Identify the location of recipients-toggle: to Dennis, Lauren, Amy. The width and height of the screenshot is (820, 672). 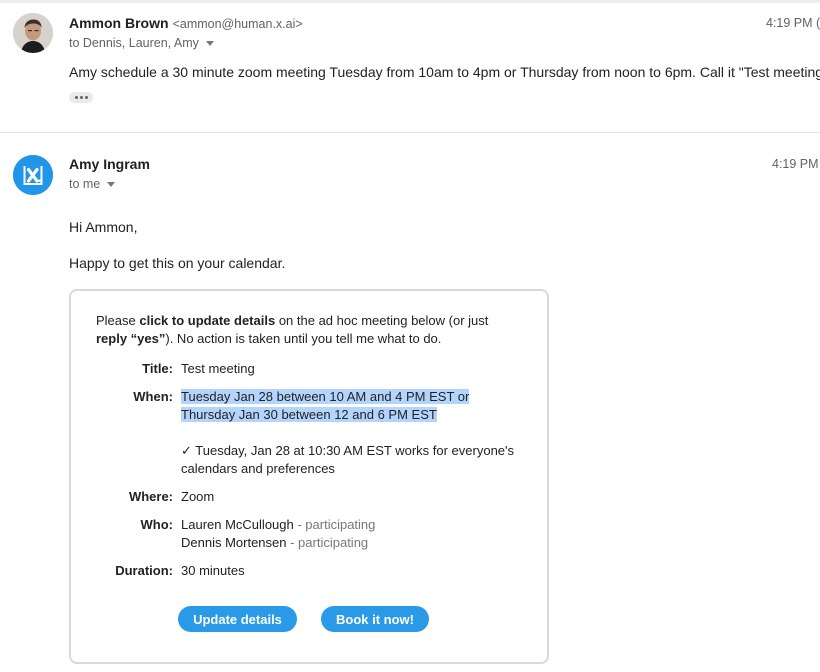
(141, 43).